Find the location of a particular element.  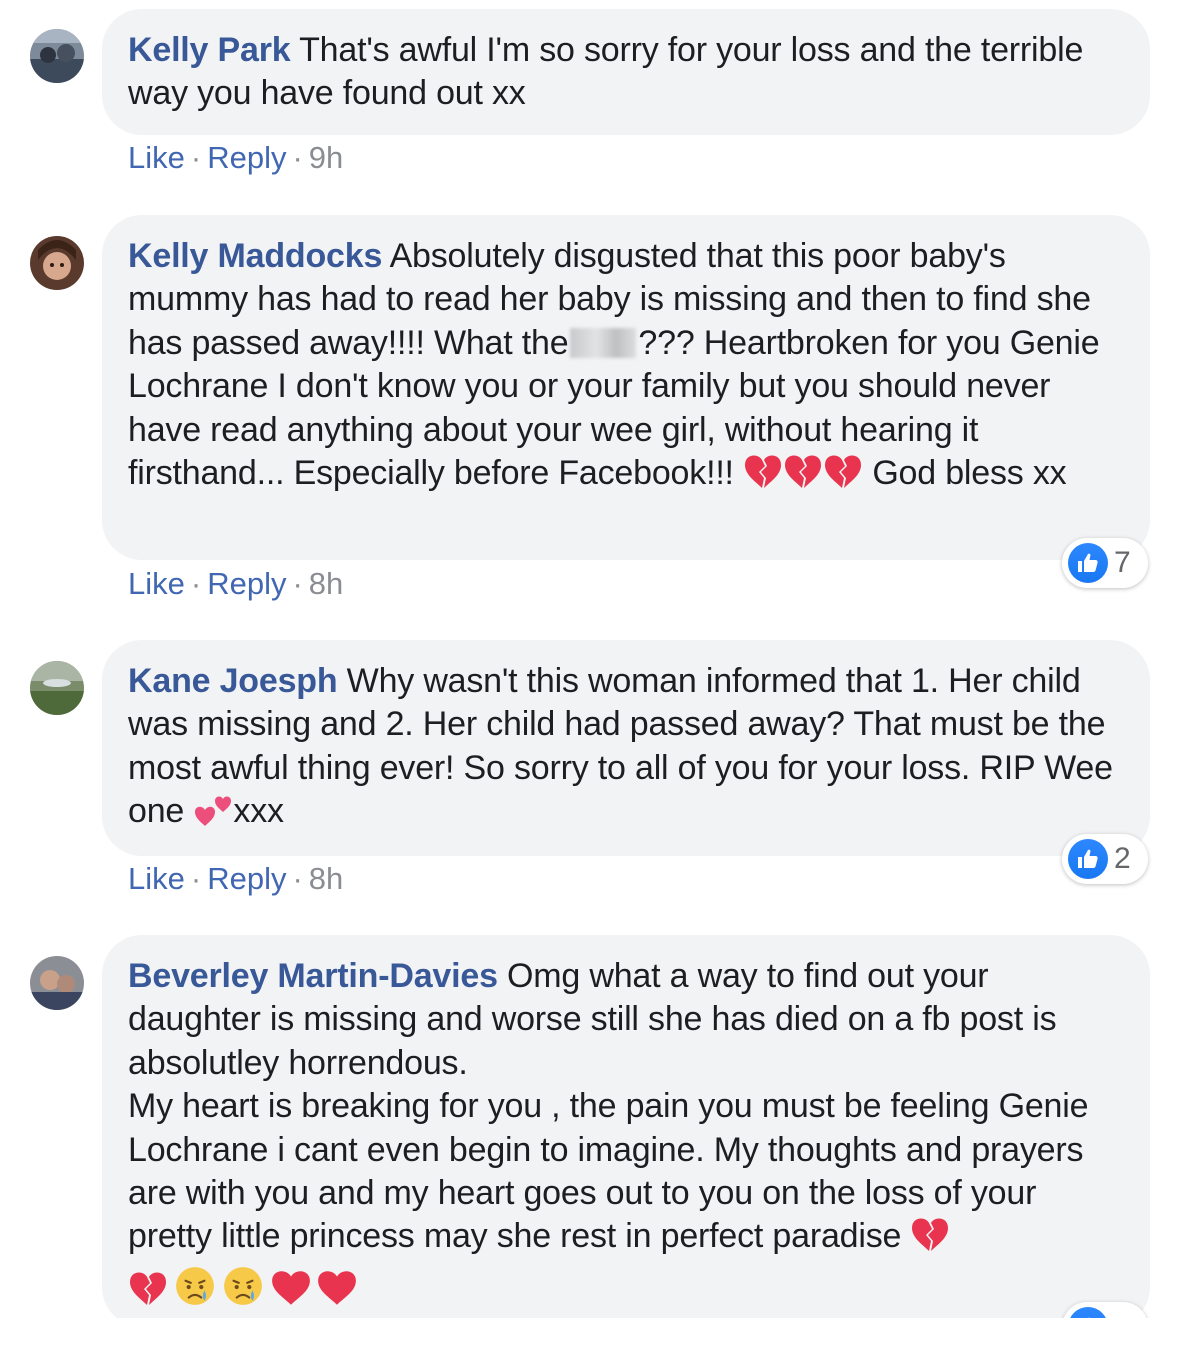

commenter-name: Beverley Martin-Davies is located at coordinates (313, 976).